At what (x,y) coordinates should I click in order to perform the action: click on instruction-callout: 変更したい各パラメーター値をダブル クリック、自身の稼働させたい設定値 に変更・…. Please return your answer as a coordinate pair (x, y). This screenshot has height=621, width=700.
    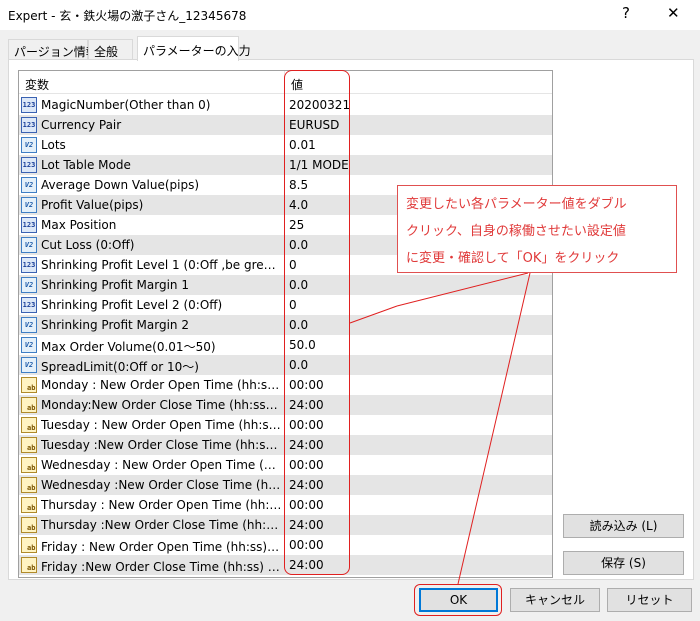
    Looking at the image, I should click on (537, 229).